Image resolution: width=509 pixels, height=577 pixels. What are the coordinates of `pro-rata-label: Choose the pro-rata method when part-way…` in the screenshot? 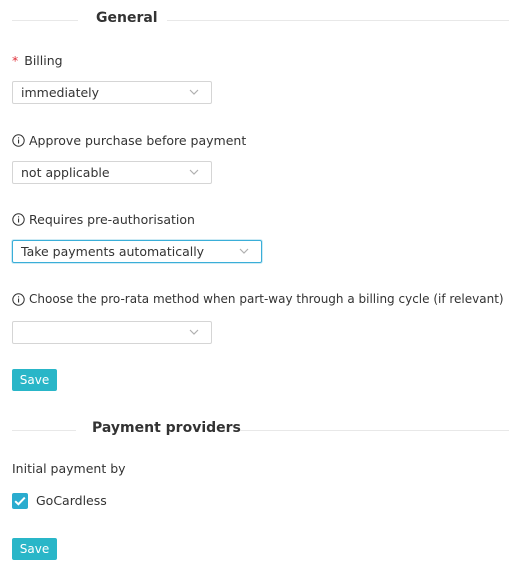 It's located at (258, 299).